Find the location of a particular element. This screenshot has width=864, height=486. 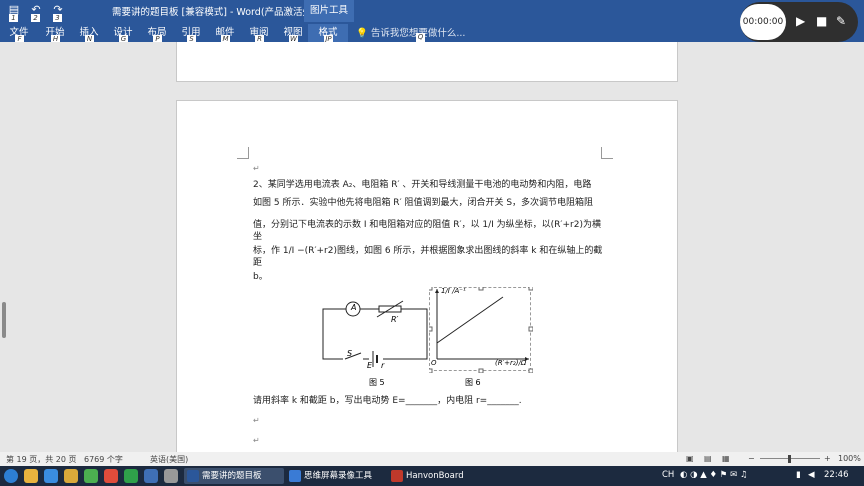

read-mode-icon: ▣ is located at coordinates (690, 458).